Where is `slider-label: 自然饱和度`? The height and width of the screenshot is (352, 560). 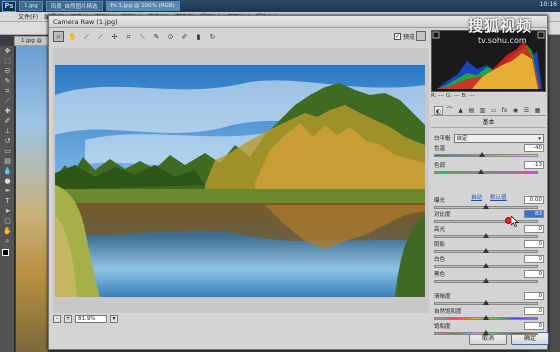
slider-label: 自然饱和度 is located at coordinates (448, 312).